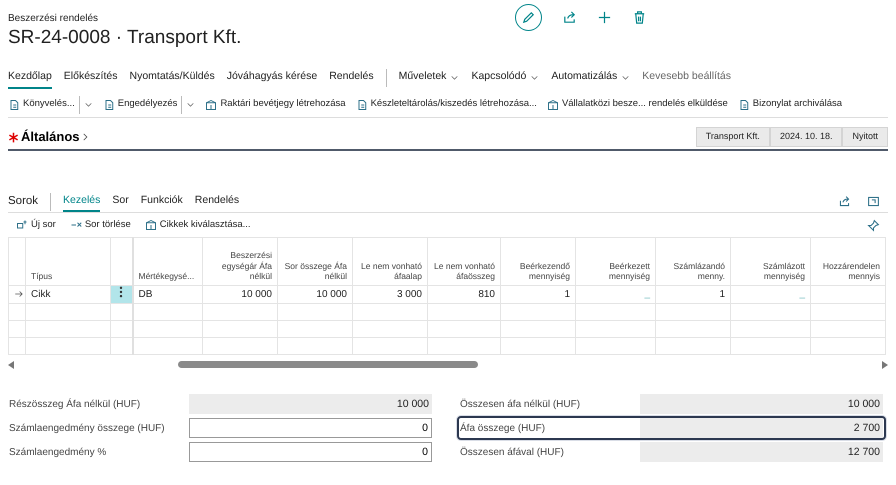 The width and height of the screenshot is (896, 485). What do you see at coordinates (68, 295) in the screenshot?
I see `table-cell: Cikk` at bounding box center [68, 295].